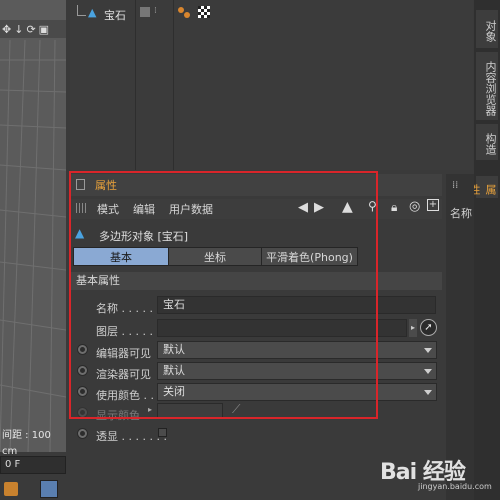 The width and height of the screenshot is (500, 500). I want to click on display-color-swatch, so click(190, 410).